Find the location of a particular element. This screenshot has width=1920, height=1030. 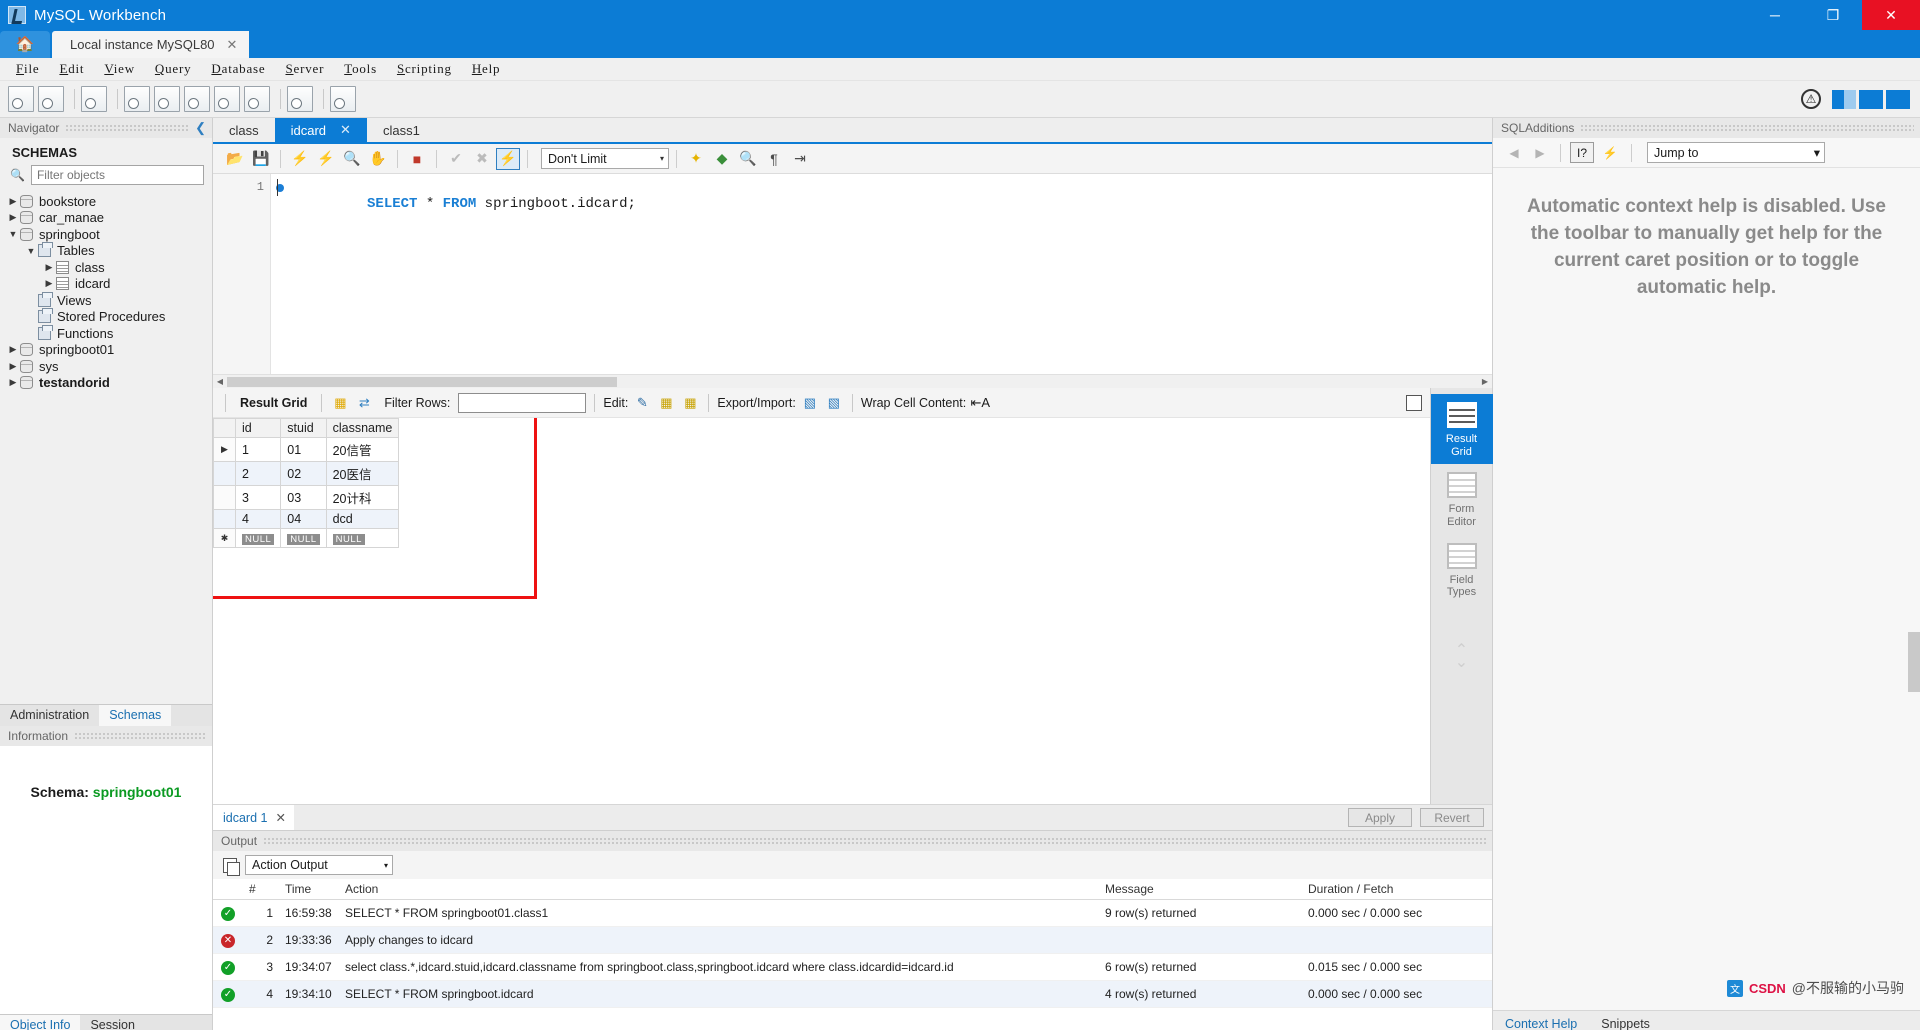

menu-edit: Edit is located at coordinates (71, 69).